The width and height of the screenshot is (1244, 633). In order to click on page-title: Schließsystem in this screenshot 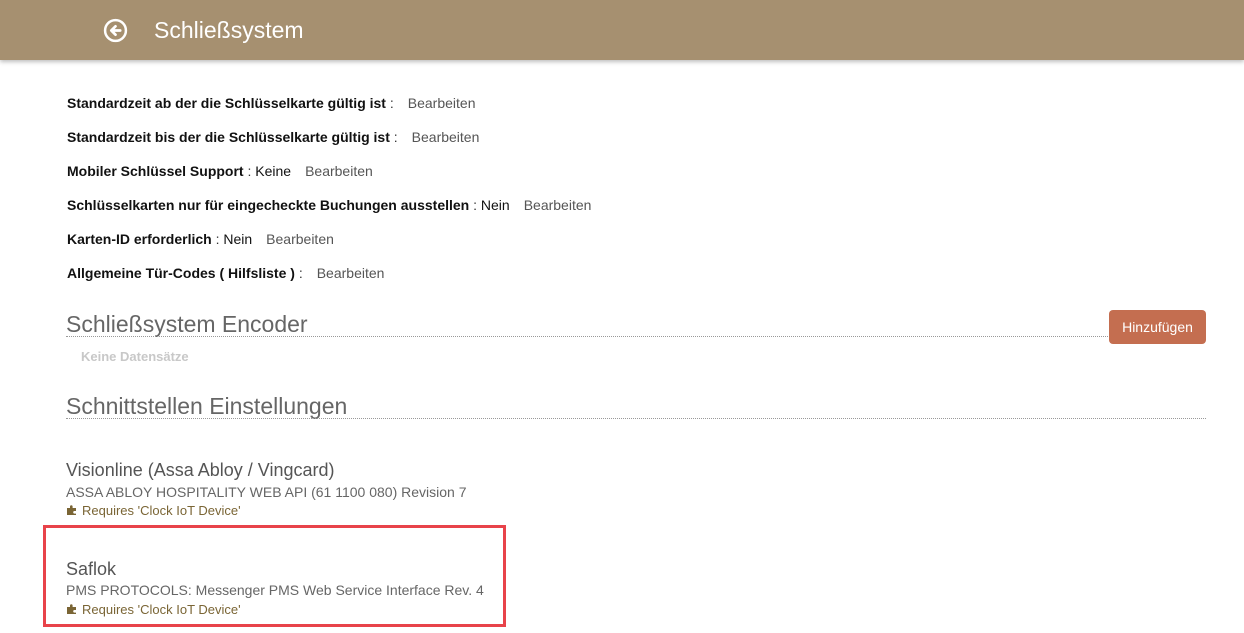, I will do `click(229, 30)`.